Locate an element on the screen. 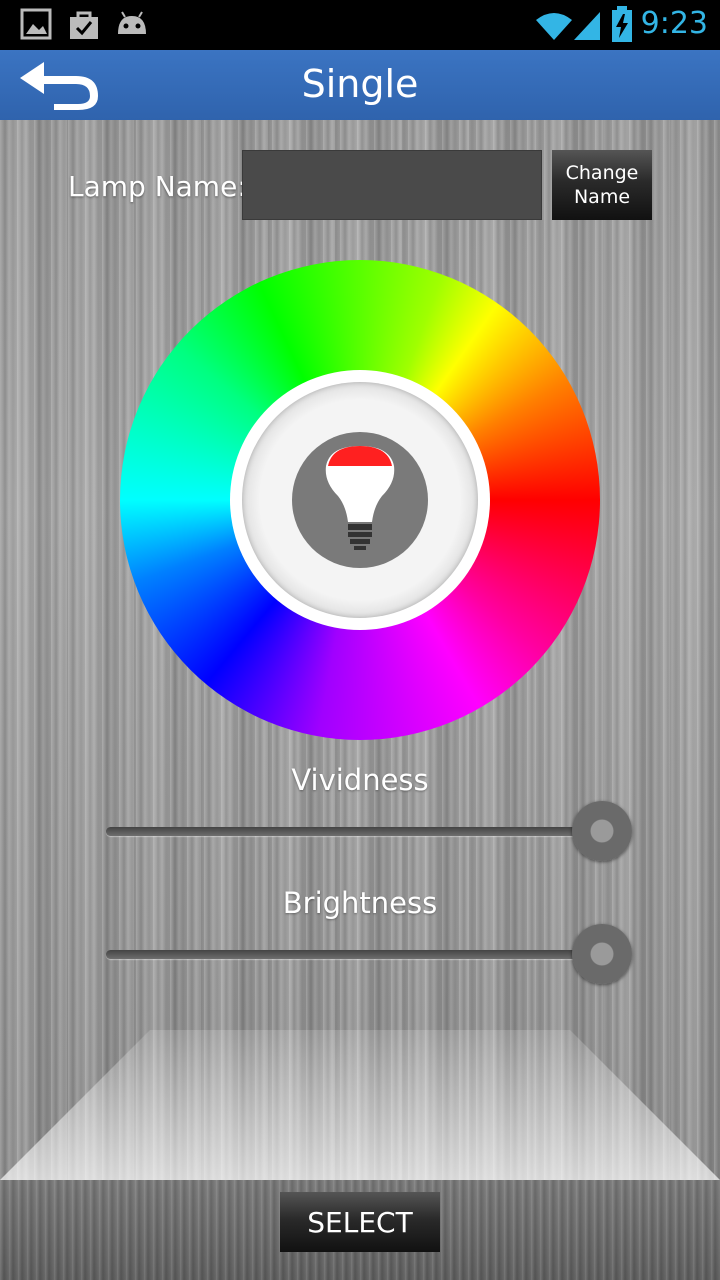  gallery-icon is located at coordinates (36, 24).